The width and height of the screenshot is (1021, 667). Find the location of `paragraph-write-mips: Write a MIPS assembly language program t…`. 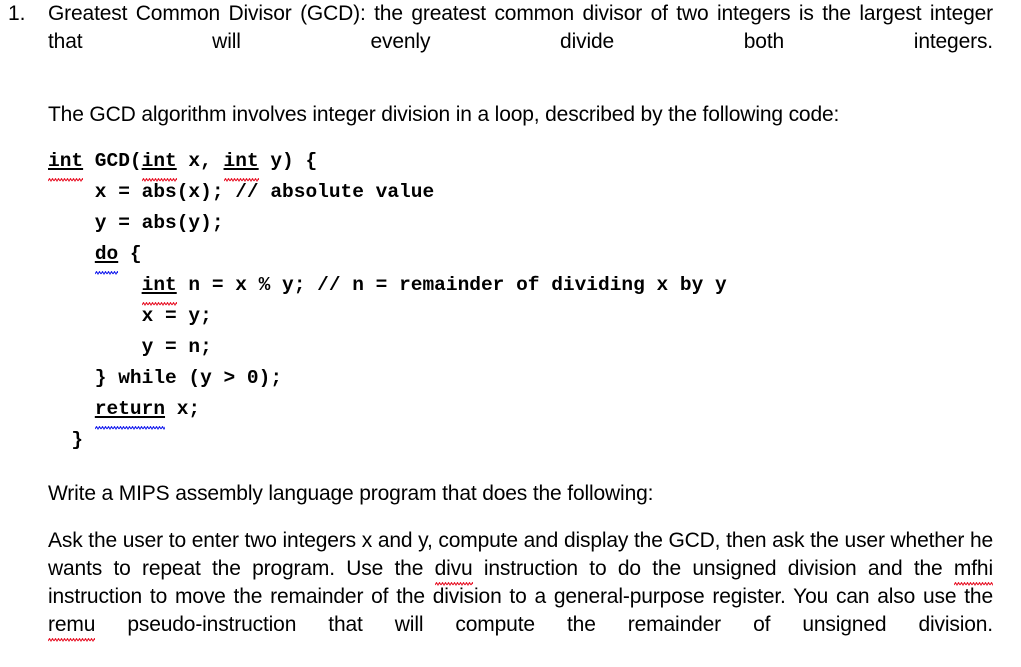

paragraph-write-mips: Write a MIPS assembly language program t… is located at coordinates (351, 493).